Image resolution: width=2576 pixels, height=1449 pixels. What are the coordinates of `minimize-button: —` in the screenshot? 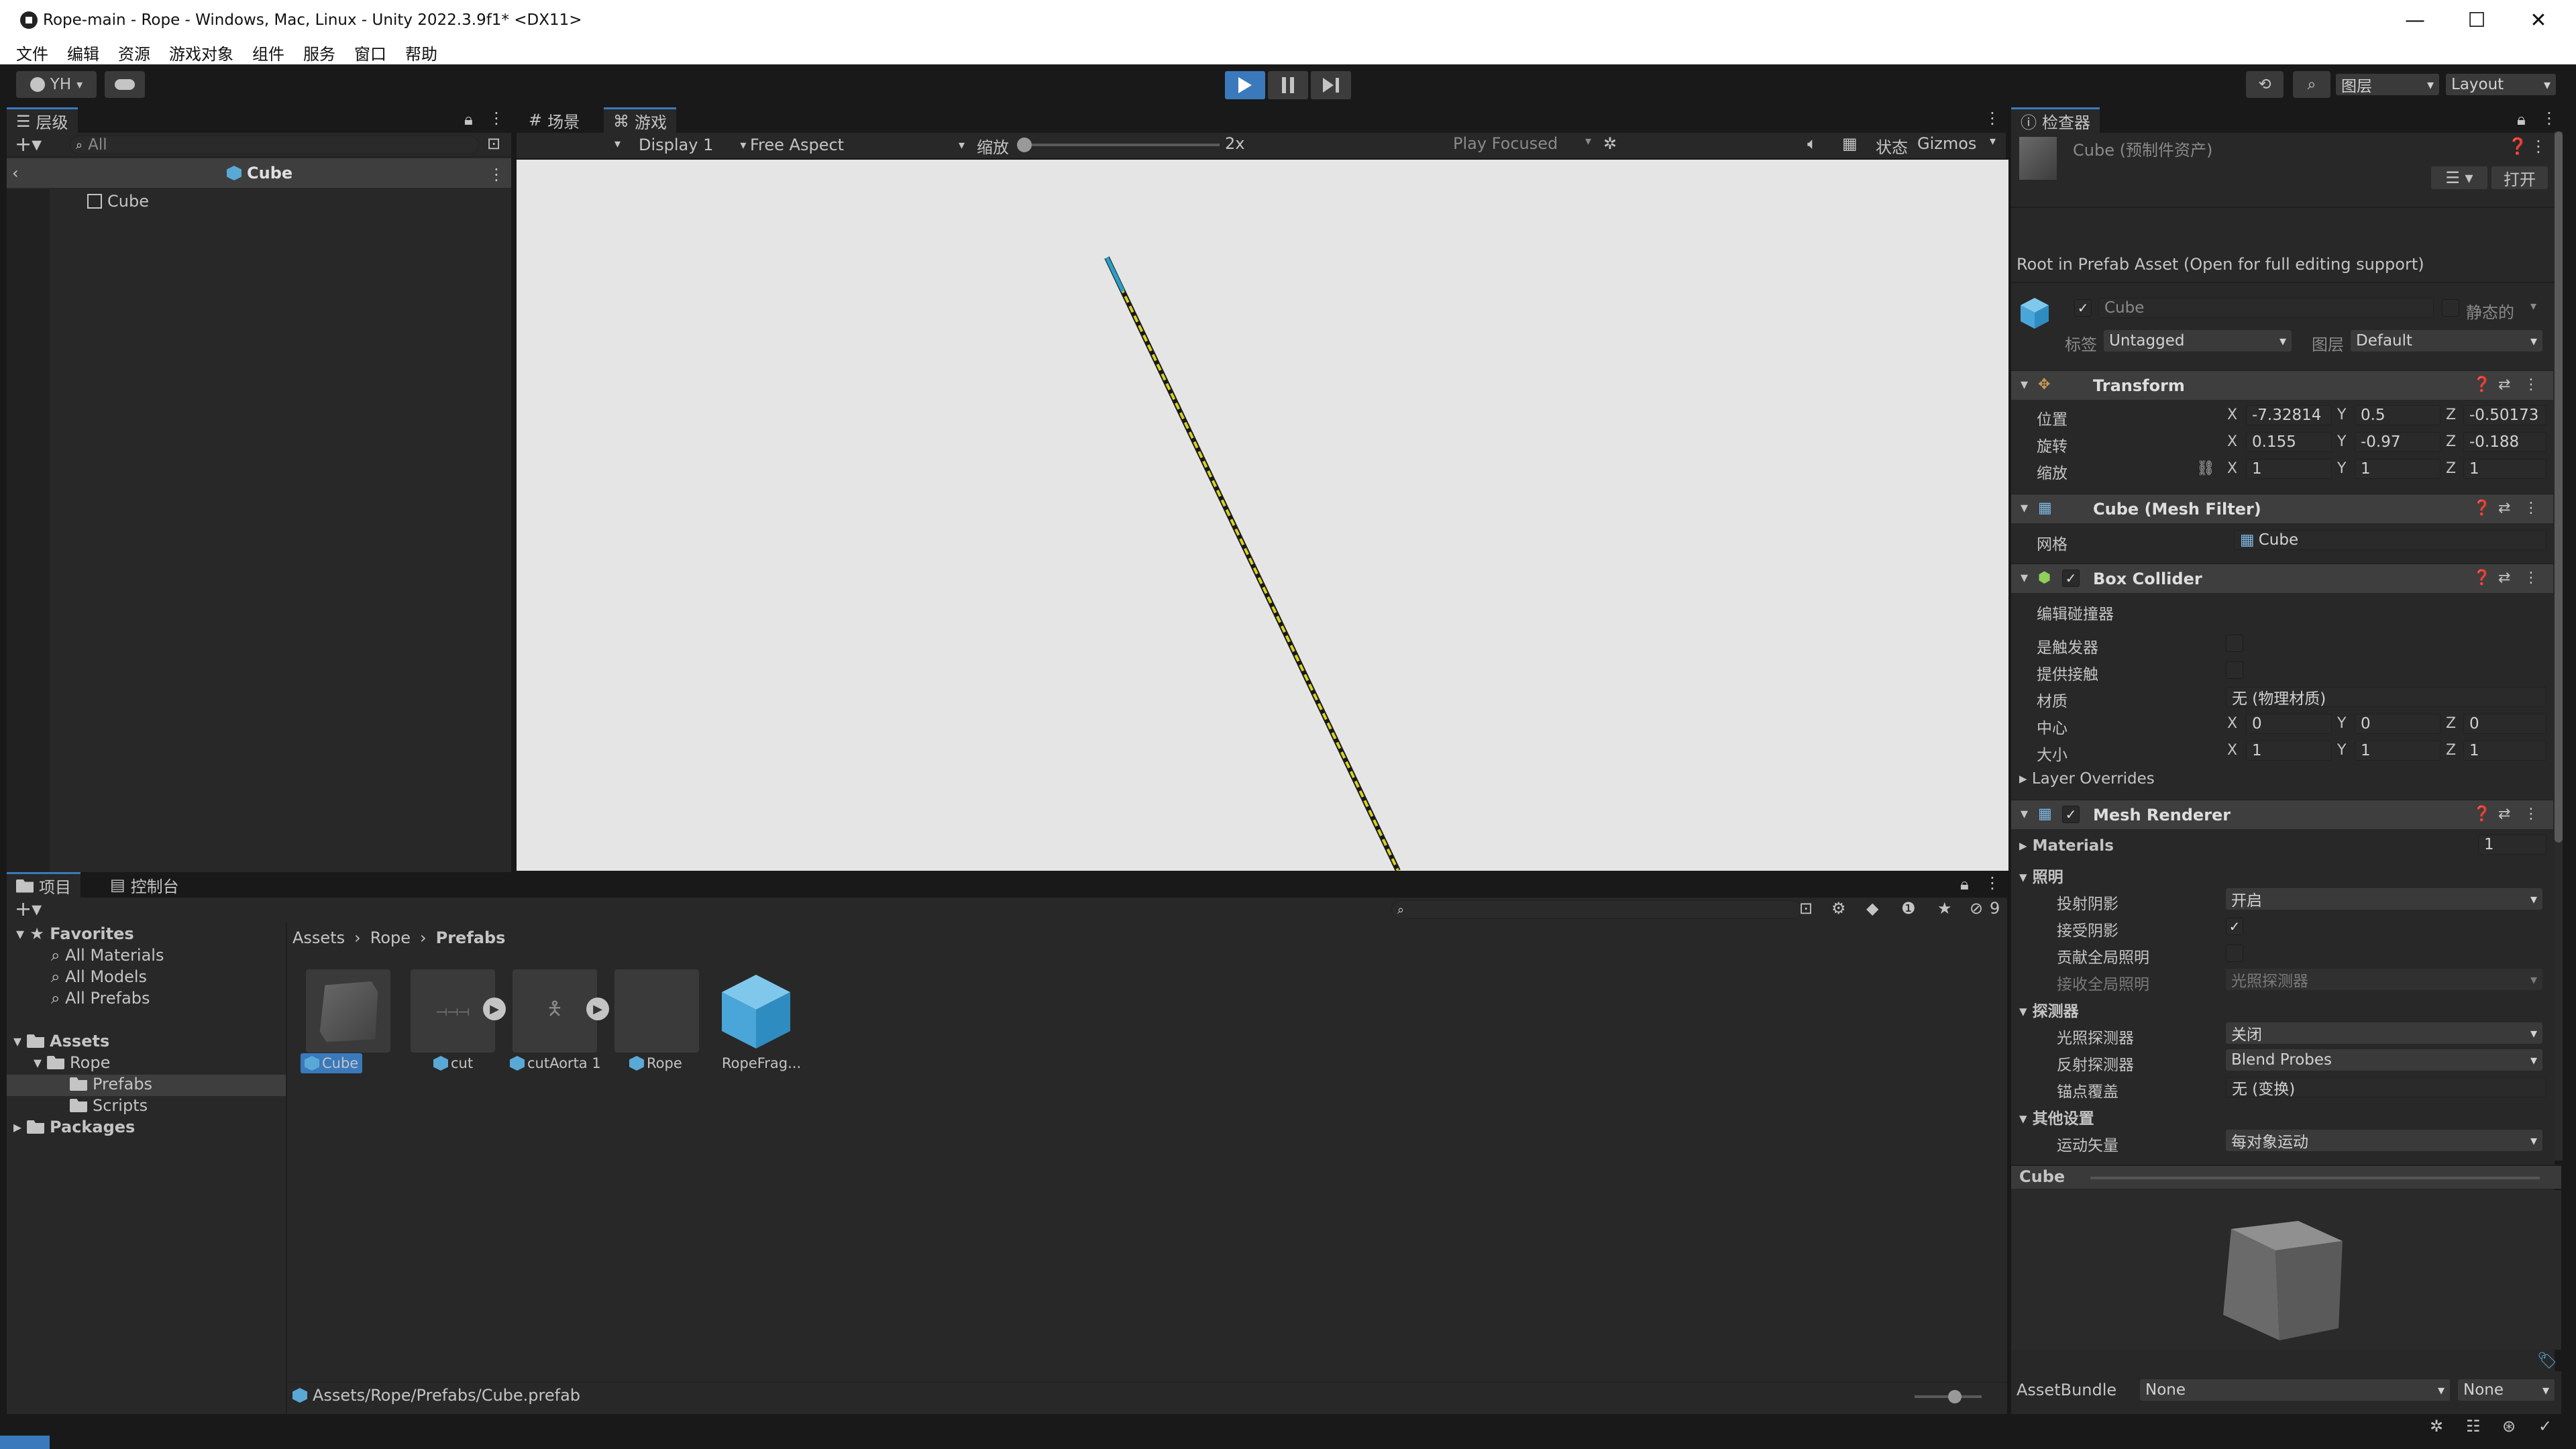 It's located at (2415, 20).